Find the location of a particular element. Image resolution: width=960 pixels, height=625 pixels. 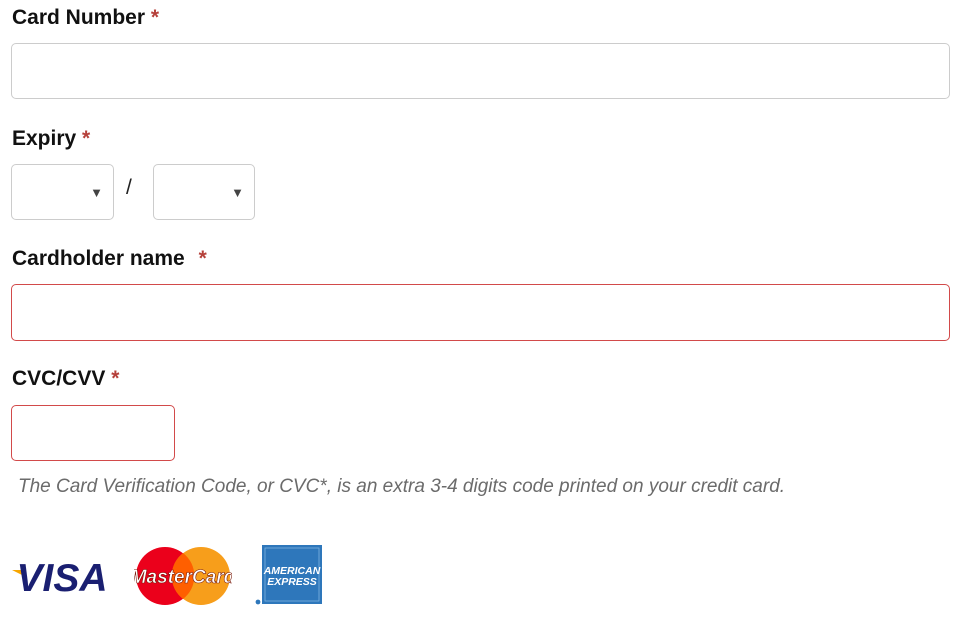

cardholder-label: Cardholder name * is located at coordinates (109, 259).